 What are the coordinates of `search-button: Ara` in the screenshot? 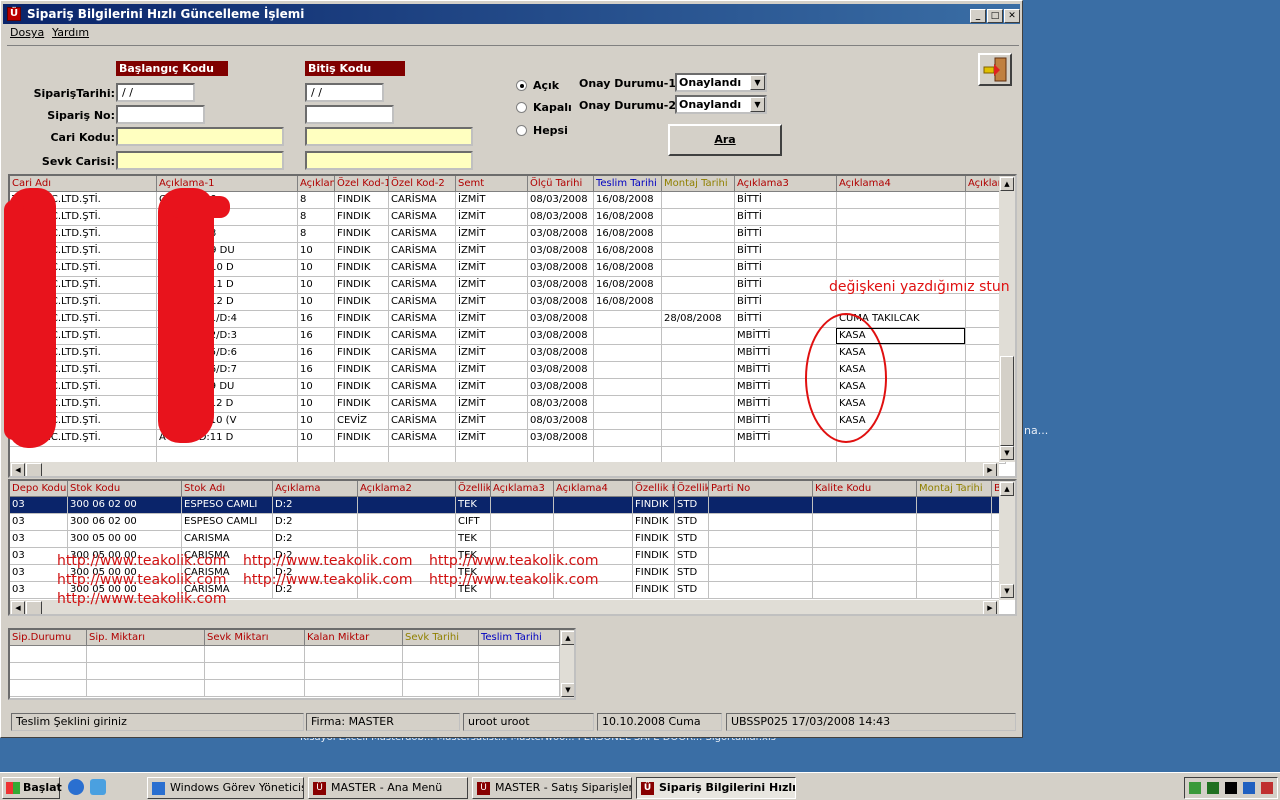 It's located at (725, 140).